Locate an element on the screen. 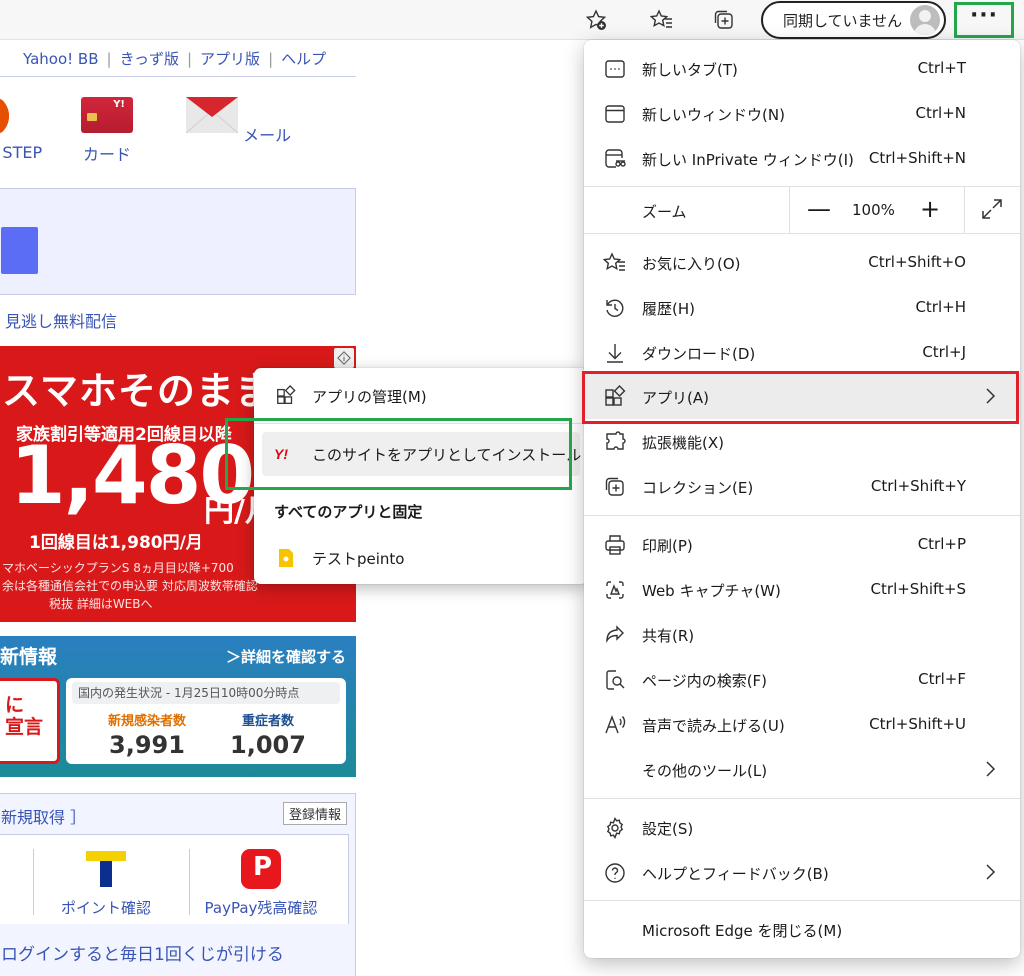 Image resolution: width=1024 pixels, height=976 pixels. link-help: ヘルプ is located at coordinates (303, 58).